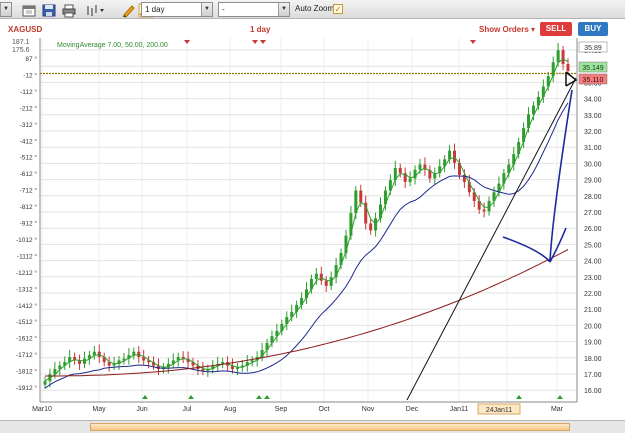 This screenshot has width=625, height=433. I want to click on right-tick-label: 31.00, so click(593, 148).